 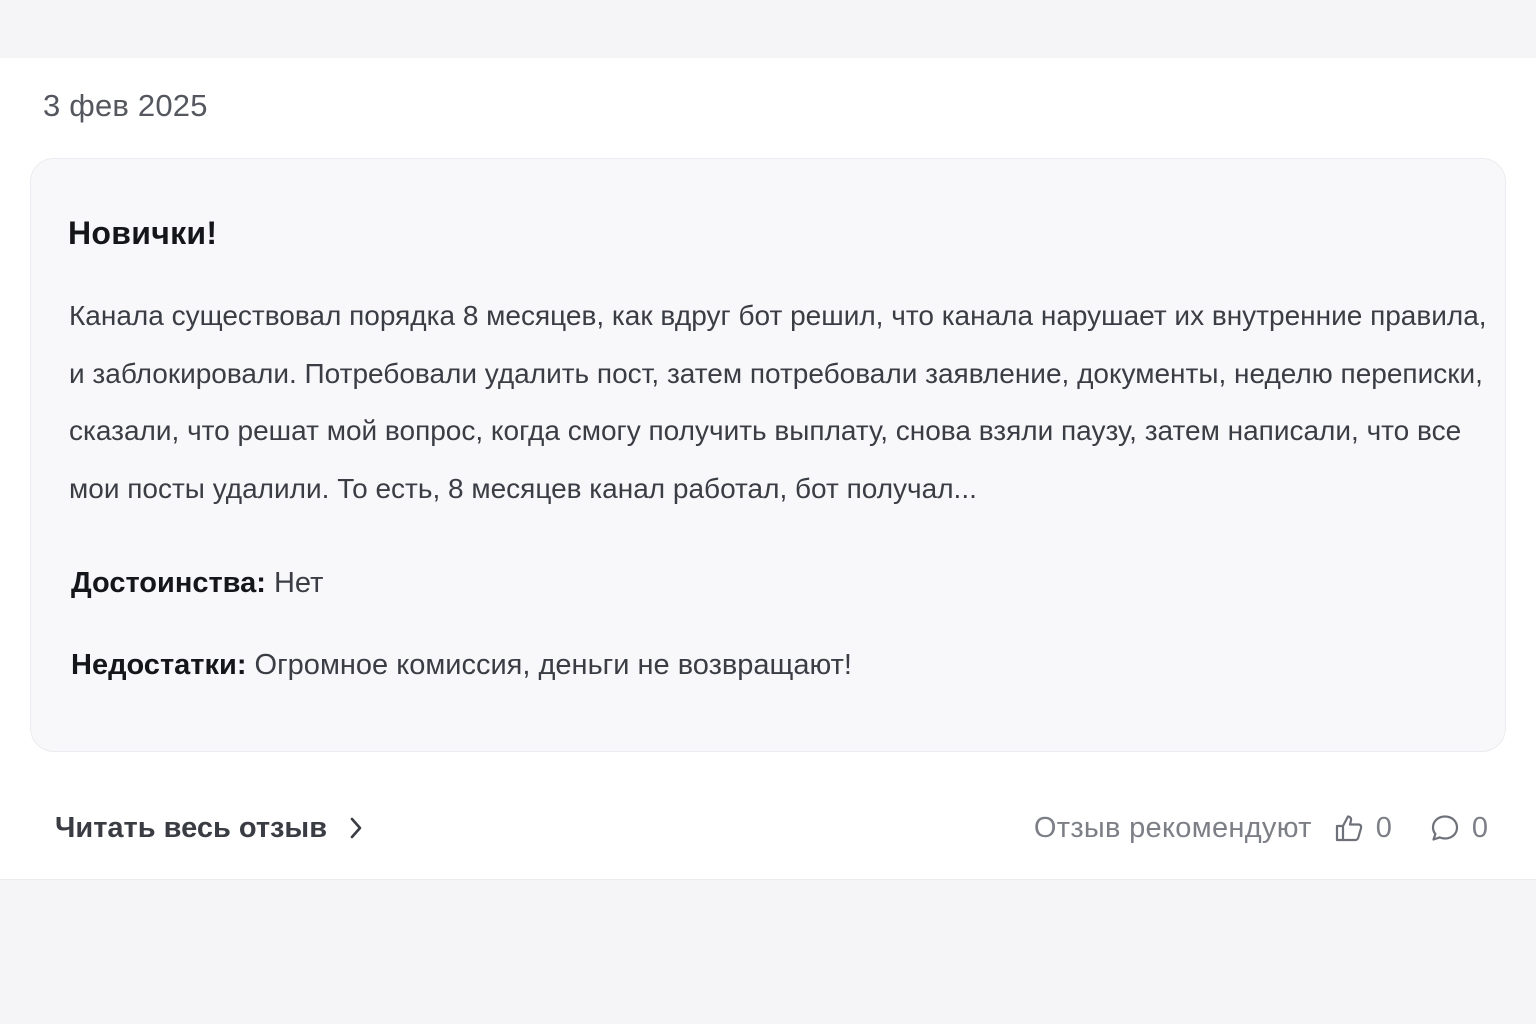 I want to click on speech-bubble-icon, so click(x=1445, y=828).